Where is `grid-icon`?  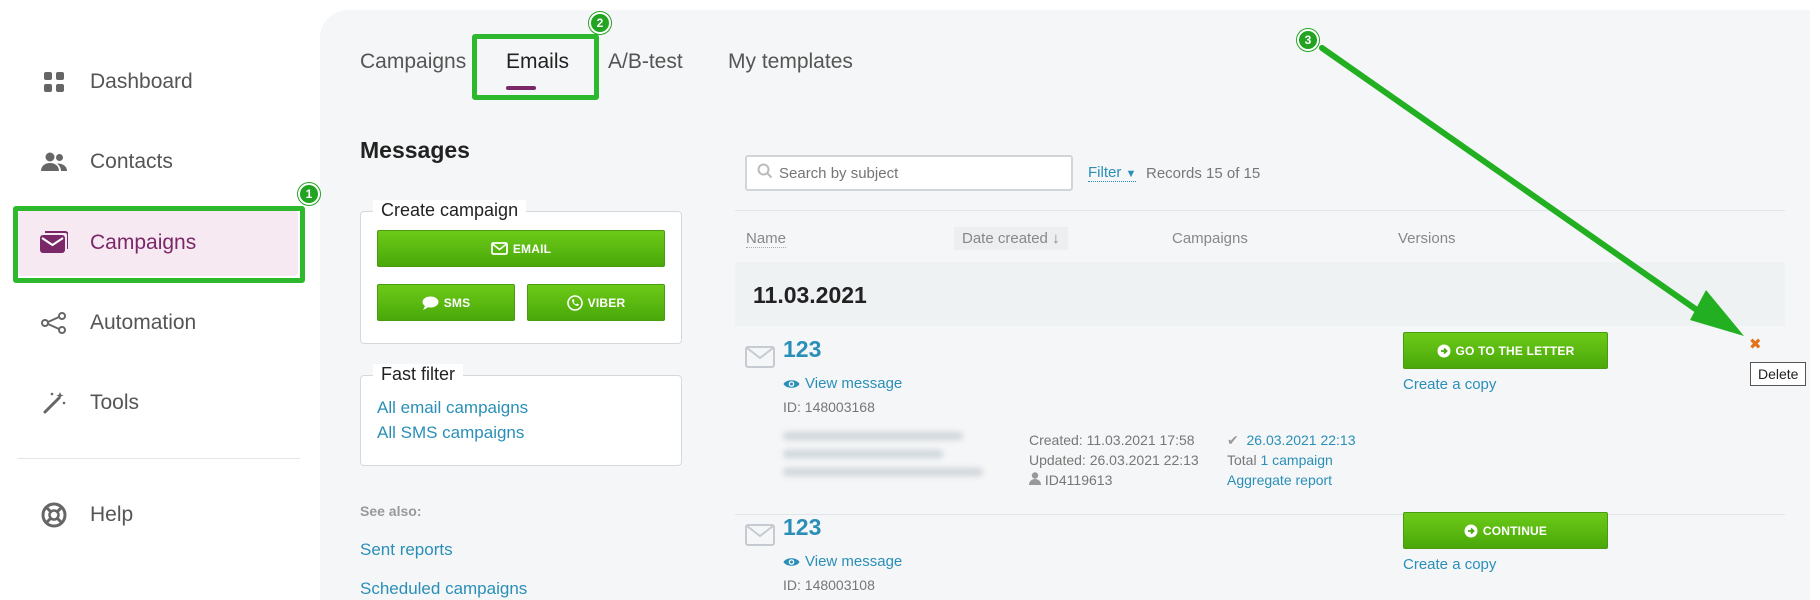 grid-icon is located at coordinates (54, 82).